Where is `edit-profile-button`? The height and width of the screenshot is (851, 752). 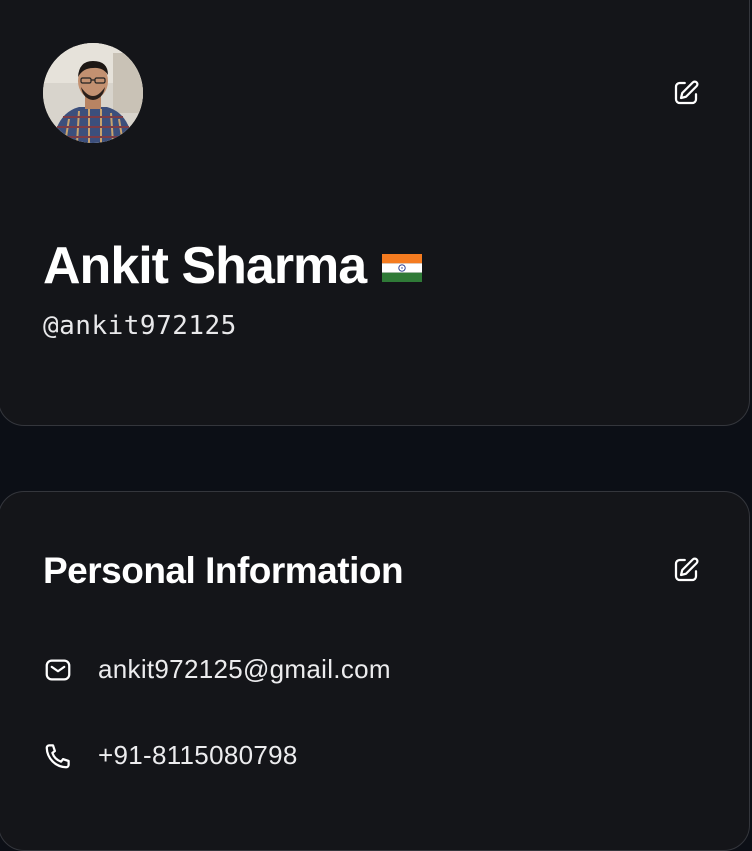
edit-profile-button is located at coordinates (686, 93).